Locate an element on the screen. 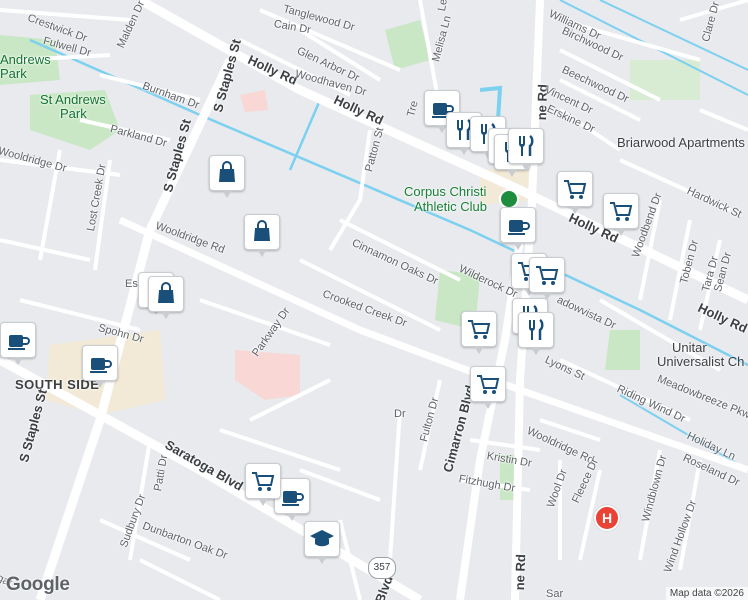 This screenshot has height=600, width=748. street-label: ne Rd is located at coordinates (520, 572).